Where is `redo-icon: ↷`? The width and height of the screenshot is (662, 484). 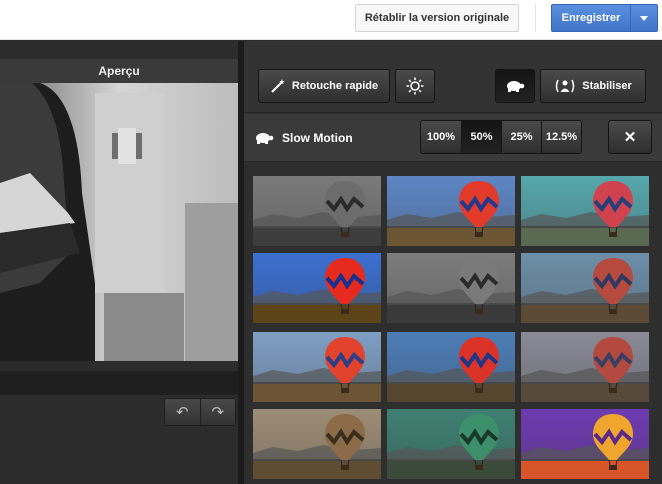 redo-icon: ↷ is located at coordinates (217, 412).